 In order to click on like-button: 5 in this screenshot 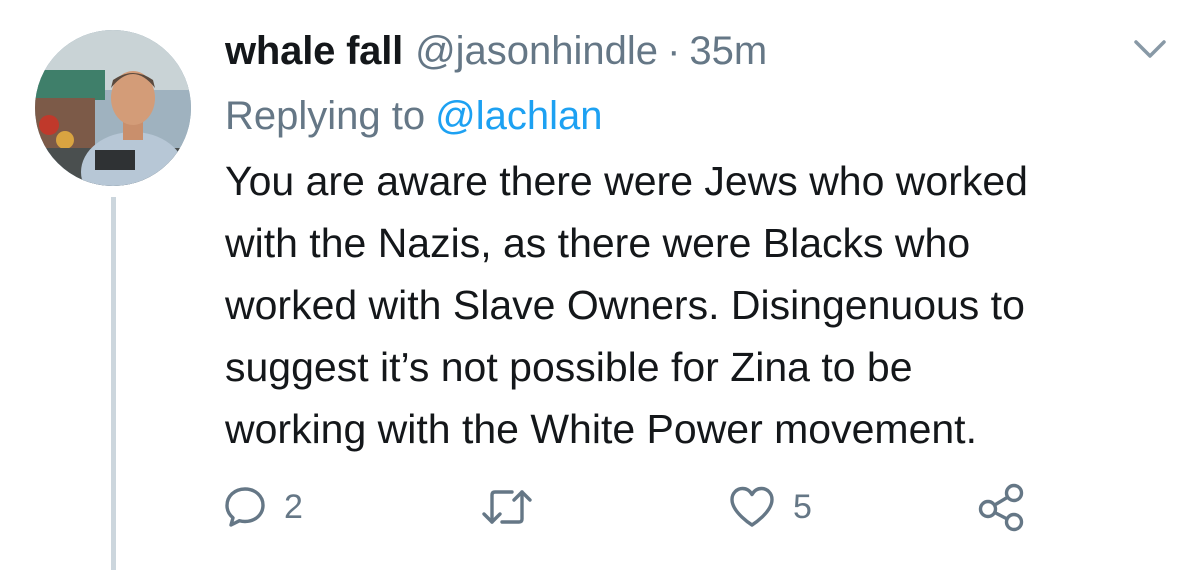, I will do `click(769, 507)`.